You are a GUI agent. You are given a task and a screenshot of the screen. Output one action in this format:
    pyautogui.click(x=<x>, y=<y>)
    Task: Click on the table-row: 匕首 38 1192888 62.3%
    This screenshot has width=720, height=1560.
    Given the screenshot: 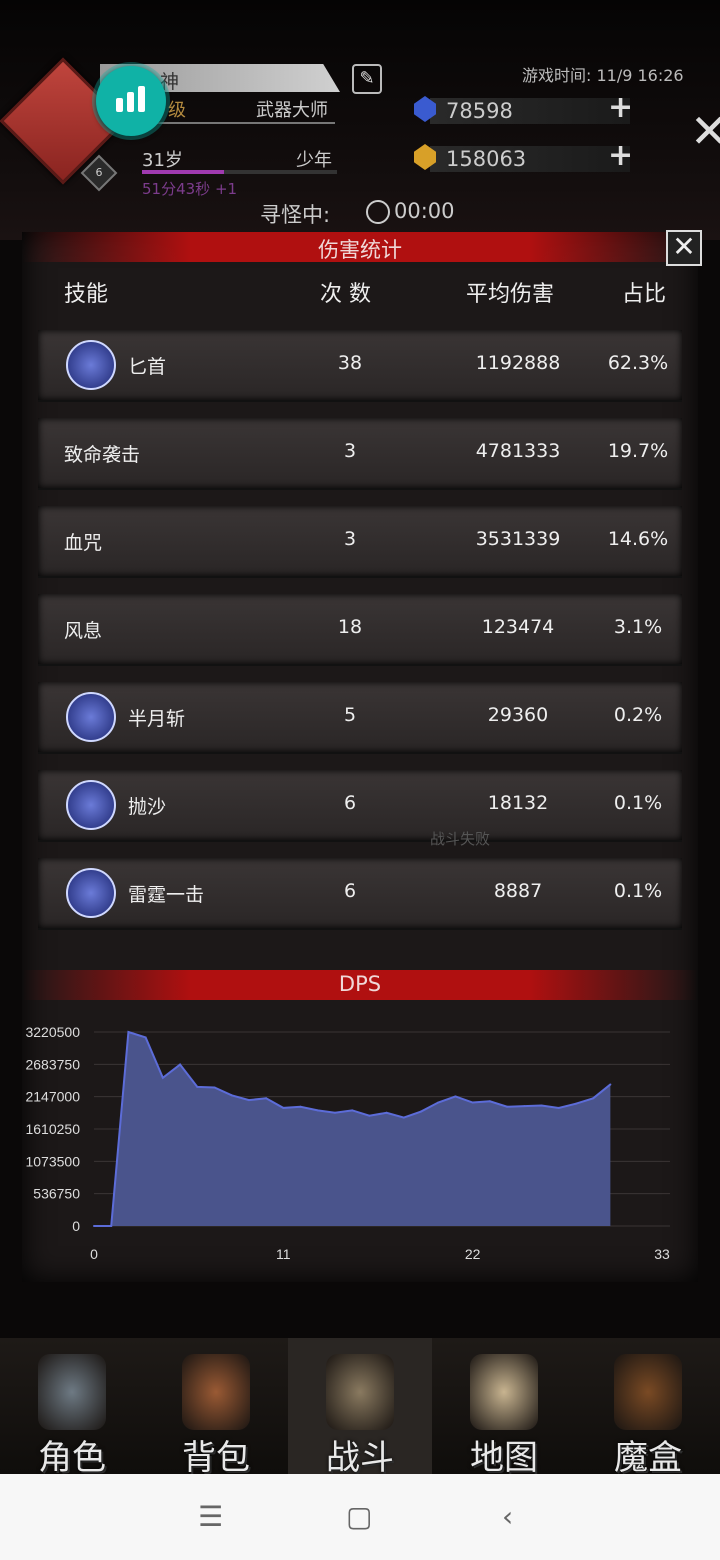 What is the action you would take?
    pyautogui.click(x=360, y=366)
    